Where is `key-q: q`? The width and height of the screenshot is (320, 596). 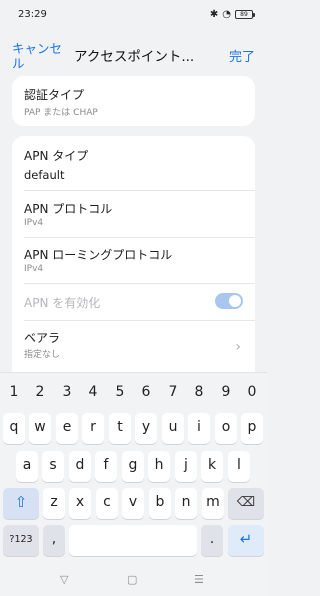 key-q: q is located at coordinates (14, 428).